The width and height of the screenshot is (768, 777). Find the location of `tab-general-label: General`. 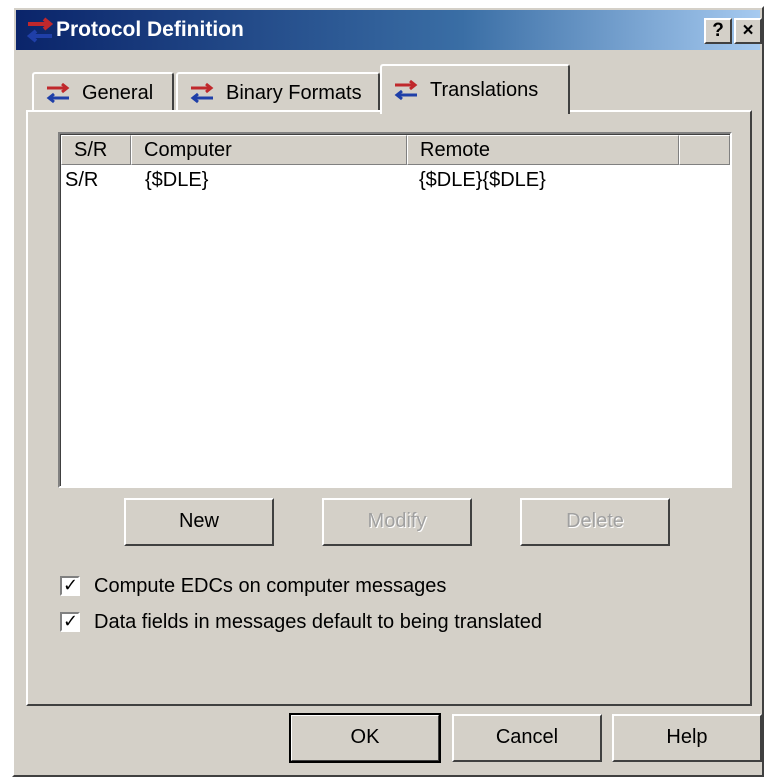

tab-general-label: General is located at coordinates (118, 92).